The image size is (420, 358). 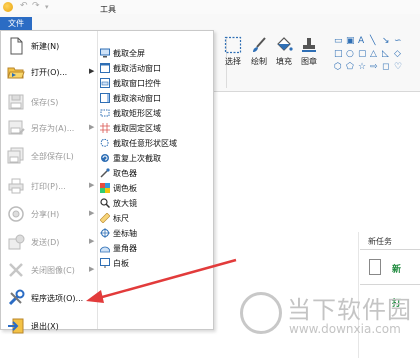 I want to click on send-icon, so click(x=16, y=242).